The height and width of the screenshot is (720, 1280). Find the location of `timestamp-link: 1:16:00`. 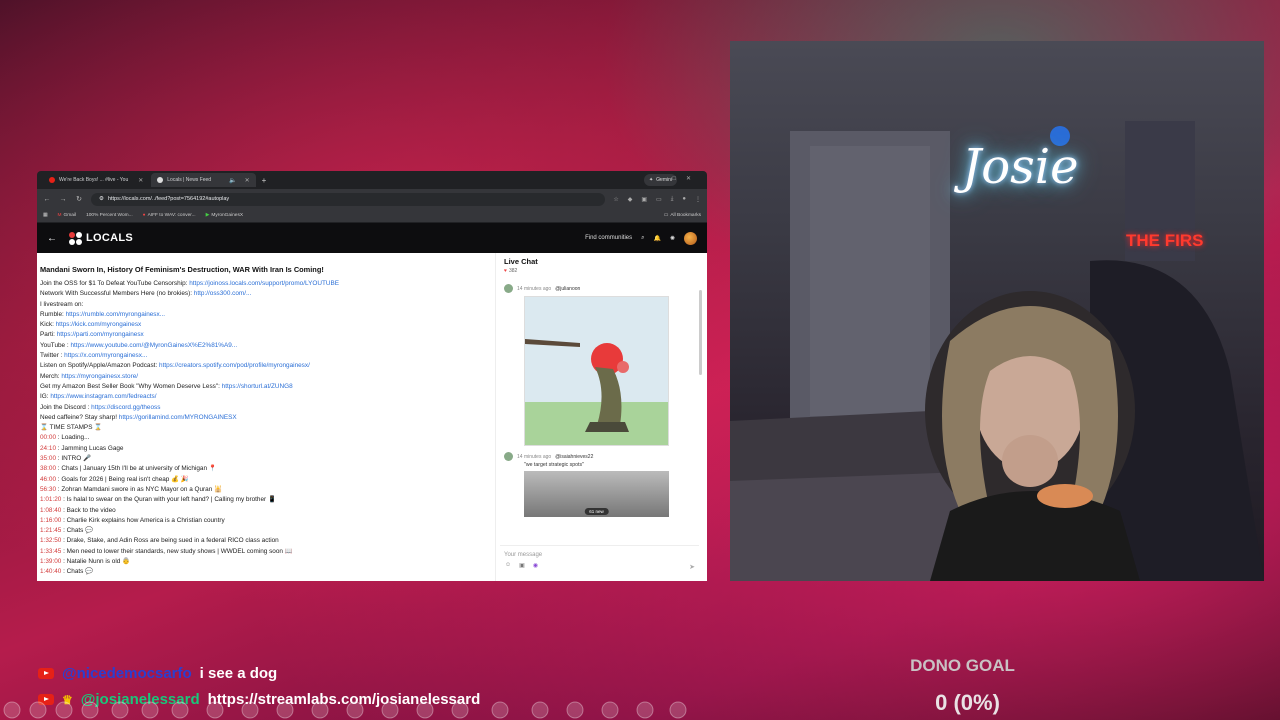

timestamp-link: 1:16:00 is located at coordinates (50, 520).